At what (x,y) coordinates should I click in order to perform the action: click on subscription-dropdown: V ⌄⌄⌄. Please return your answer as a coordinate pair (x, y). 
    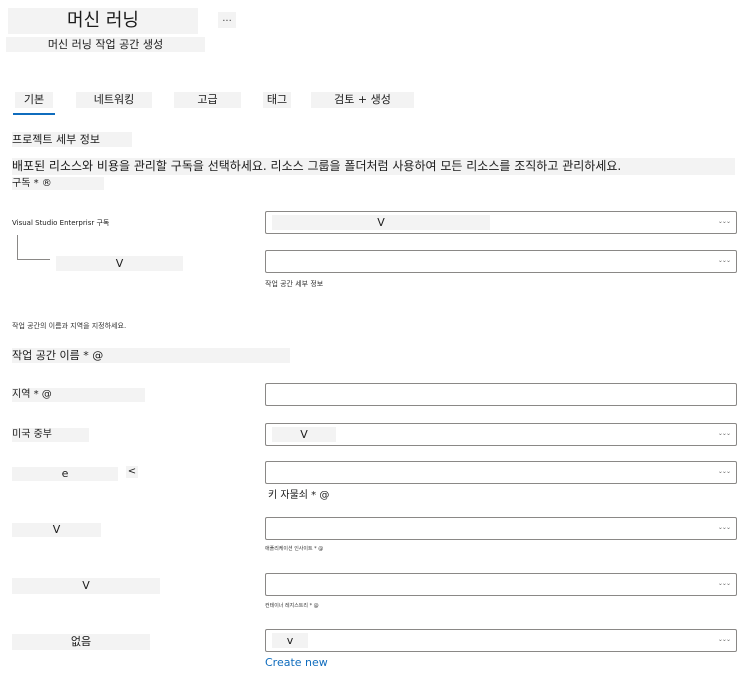
    Looking at the image, I should click on (501, 222).